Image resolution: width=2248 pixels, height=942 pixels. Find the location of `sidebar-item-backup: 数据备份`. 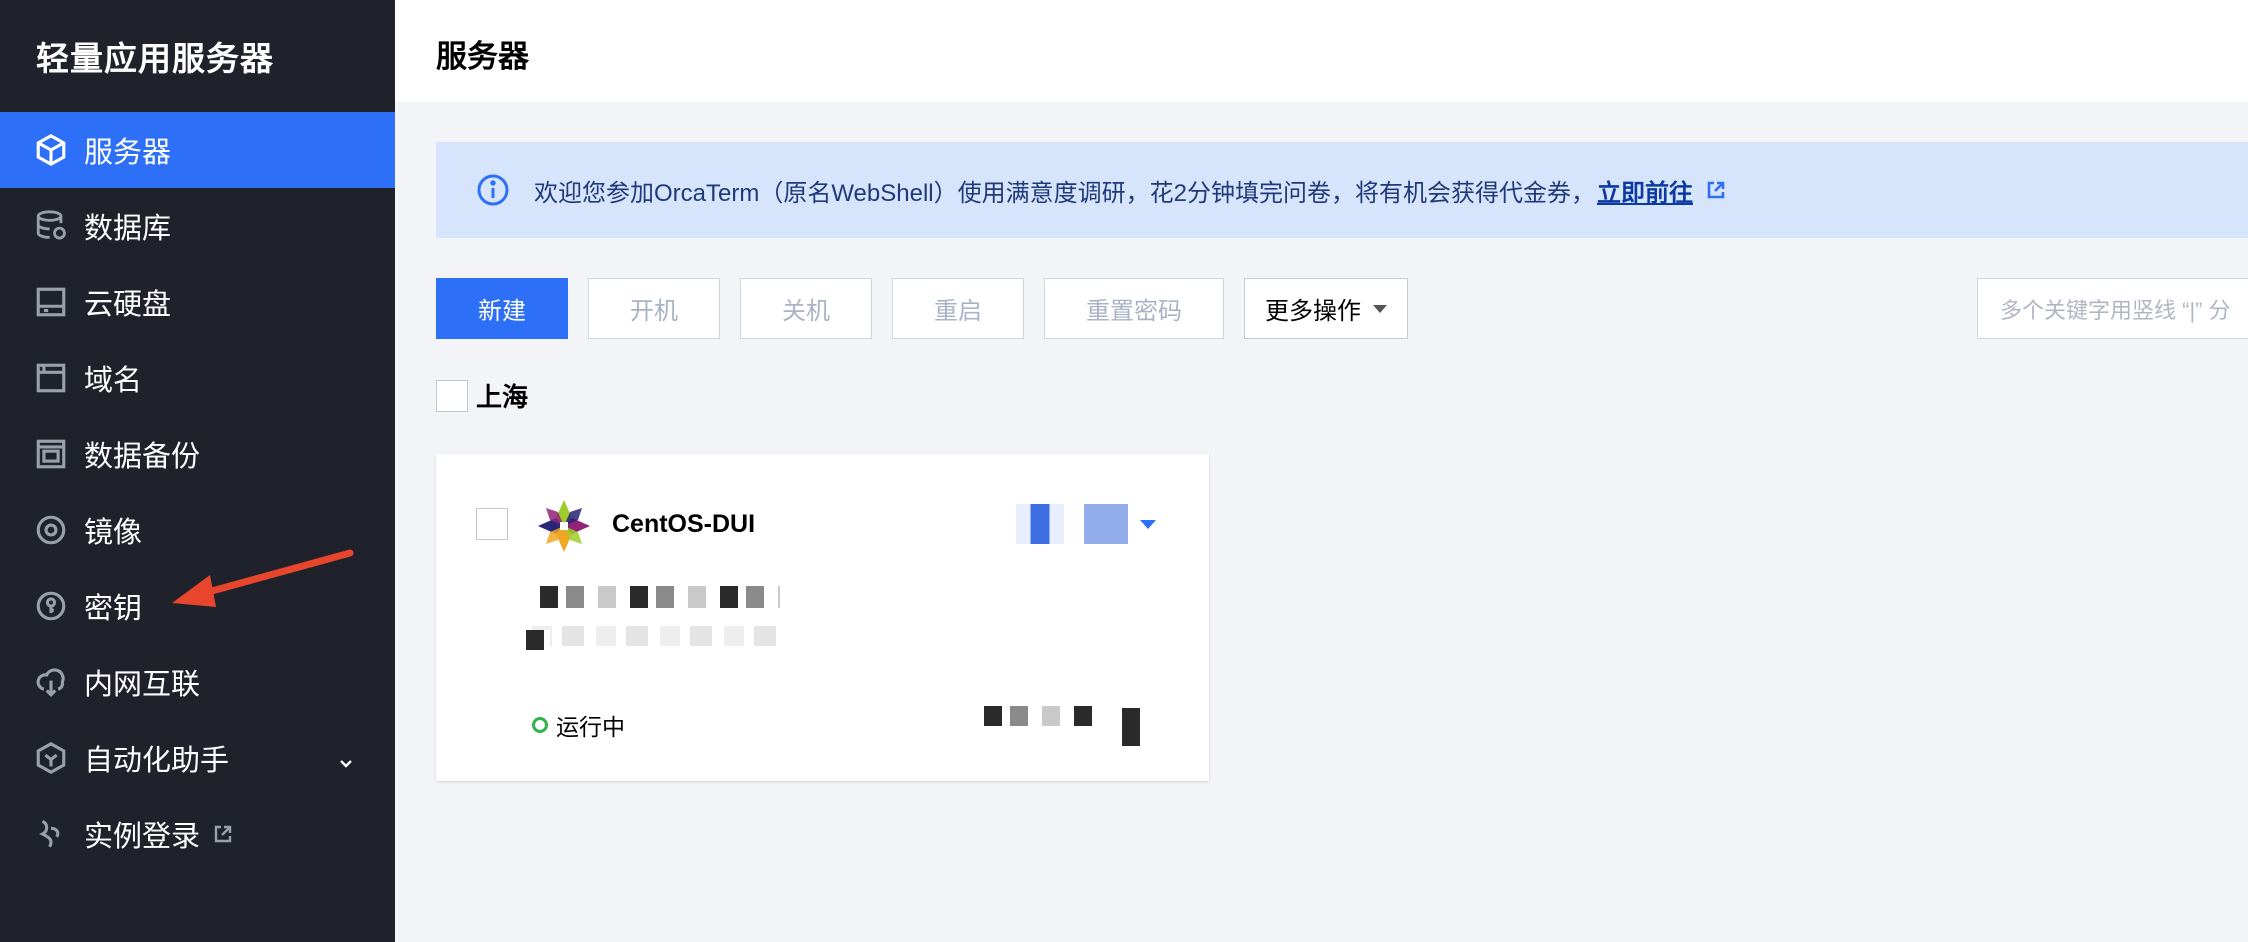

sidebar-item-backup: 数据备份 is located at coordinates (197, 454).